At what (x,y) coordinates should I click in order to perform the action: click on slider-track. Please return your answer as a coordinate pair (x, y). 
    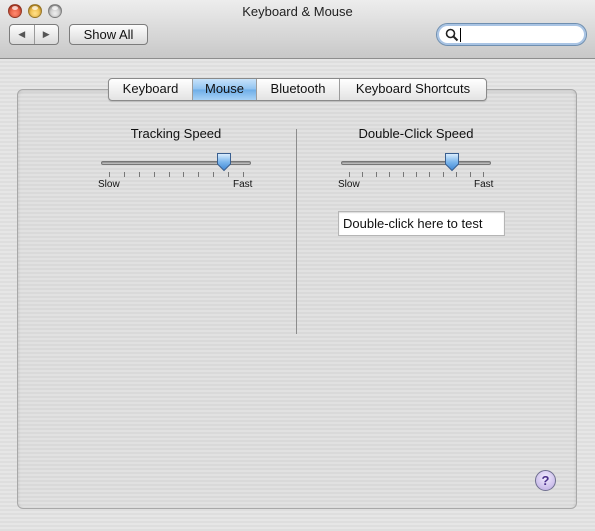
    Looking at the image, I should click on (416, 163).